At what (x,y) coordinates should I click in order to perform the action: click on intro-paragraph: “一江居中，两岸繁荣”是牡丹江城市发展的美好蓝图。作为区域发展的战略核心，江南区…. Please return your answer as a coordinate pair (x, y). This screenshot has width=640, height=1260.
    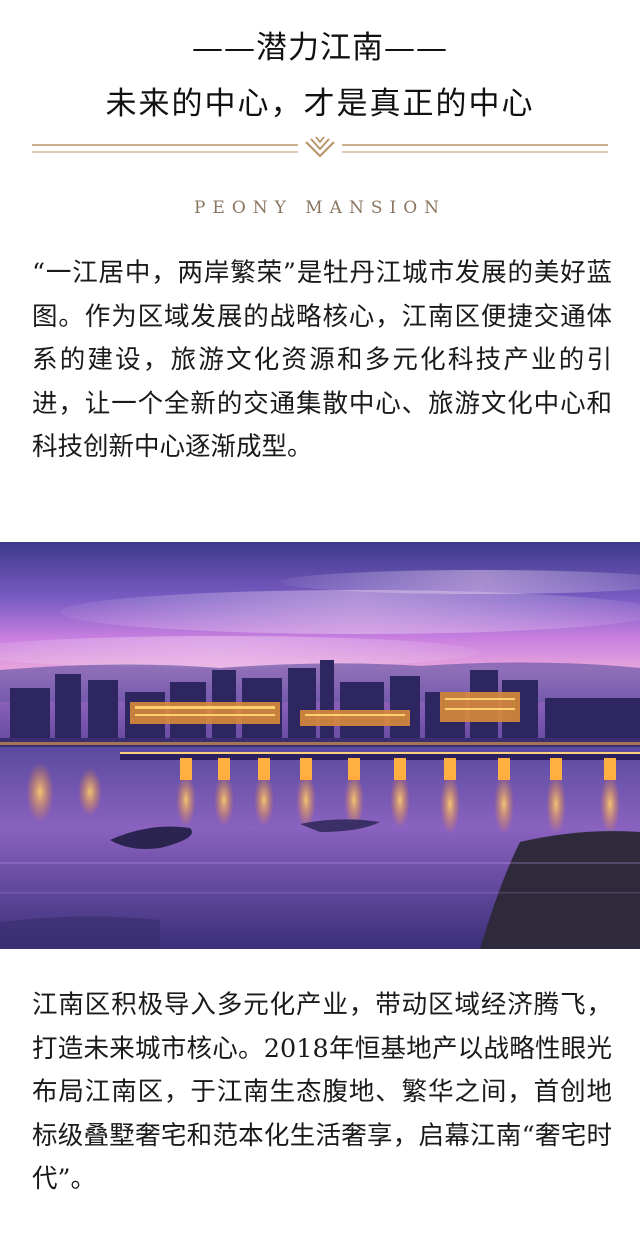
    Looking at the image, I should click on (322, 360).